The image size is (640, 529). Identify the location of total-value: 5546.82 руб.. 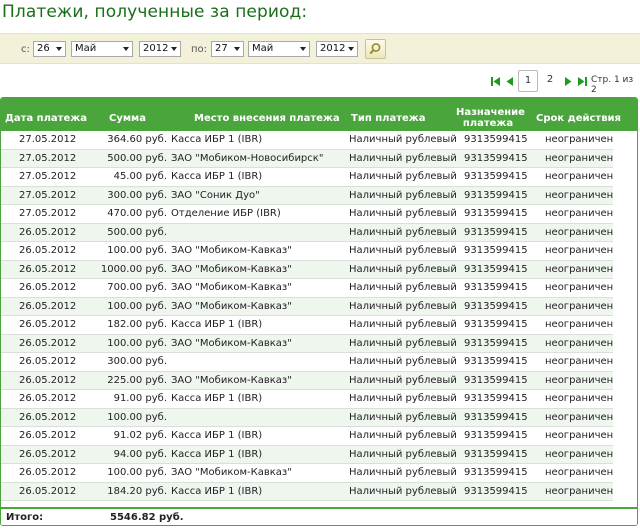
(147, 517).